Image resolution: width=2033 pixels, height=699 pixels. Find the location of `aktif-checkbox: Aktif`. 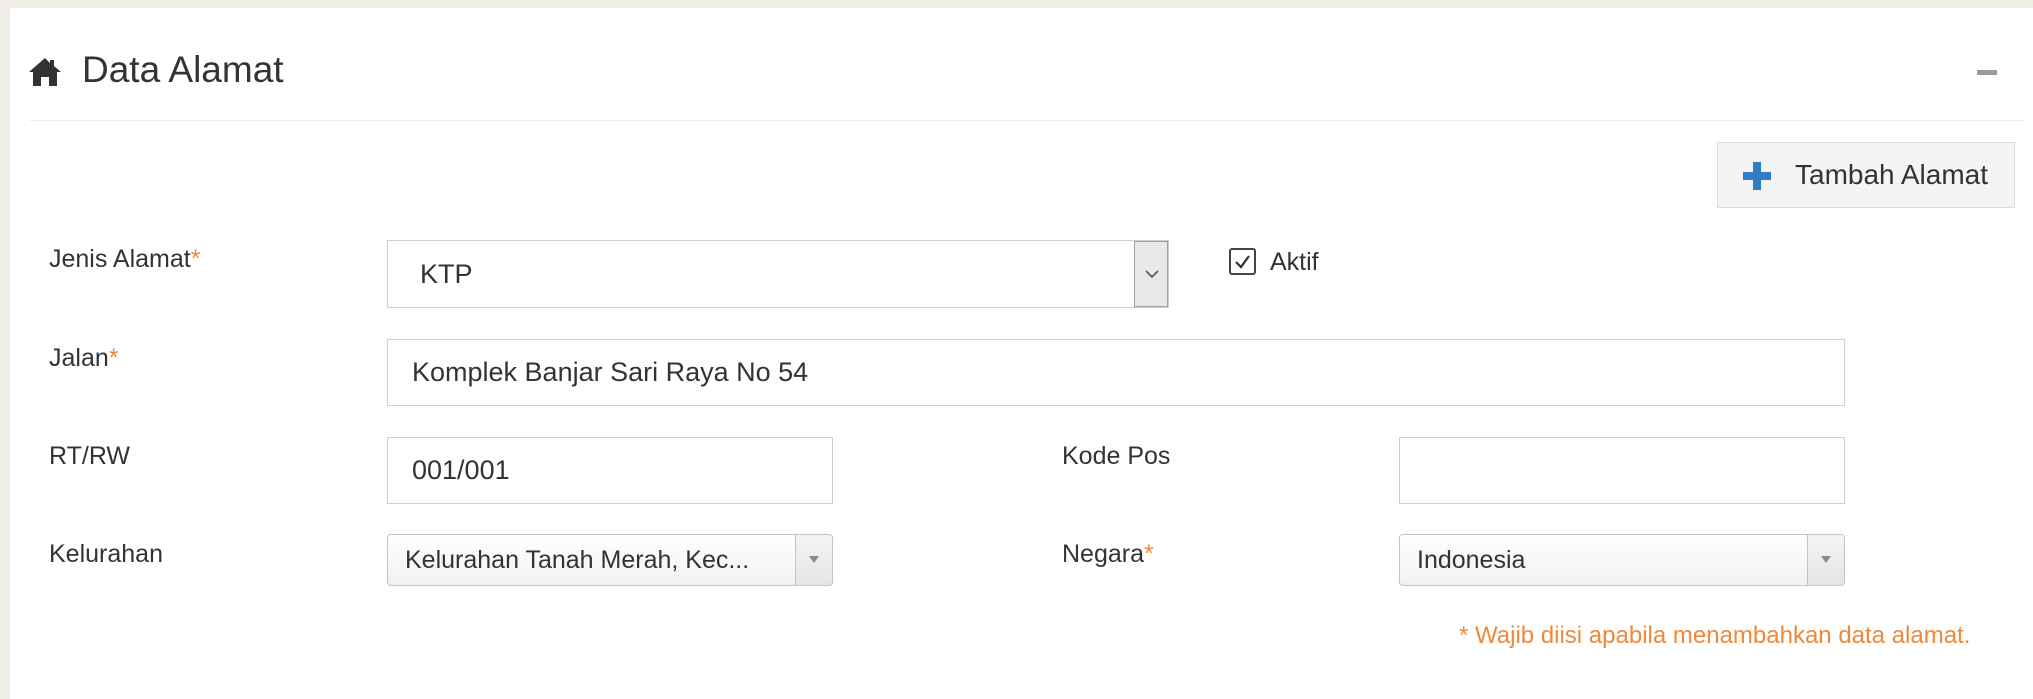

aktif-checkbox: Aktif is located at coordinates (1279, 264).